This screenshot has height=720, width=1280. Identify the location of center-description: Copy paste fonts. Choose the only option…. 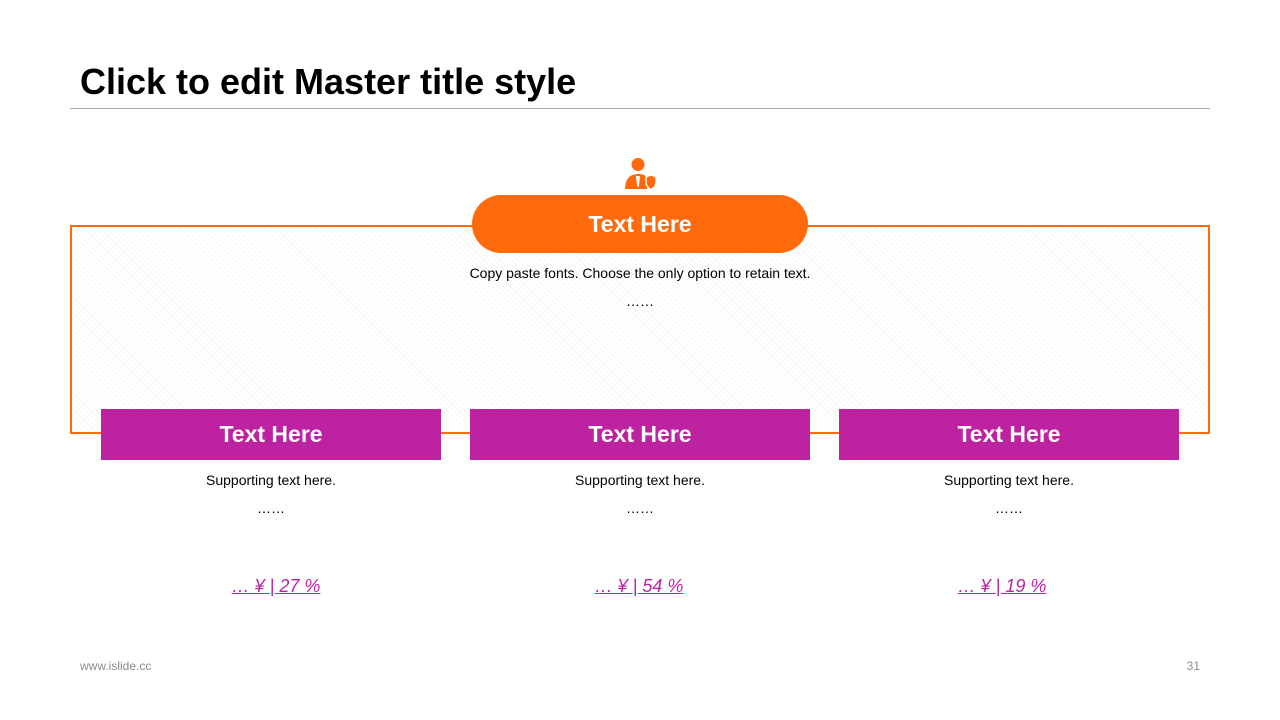
(640, 273).